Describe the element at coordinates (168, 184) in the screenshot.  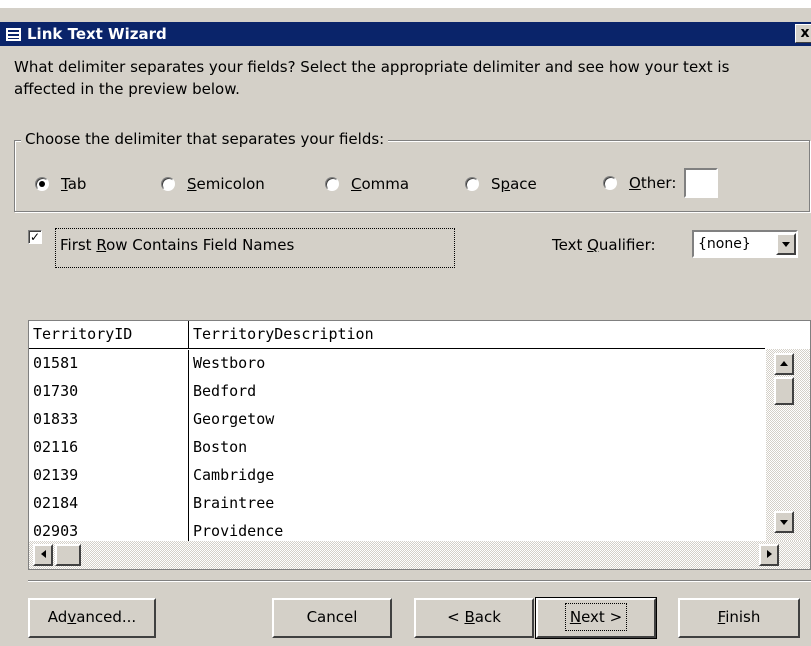
I see `radio-semicolon-indicator` at that location.